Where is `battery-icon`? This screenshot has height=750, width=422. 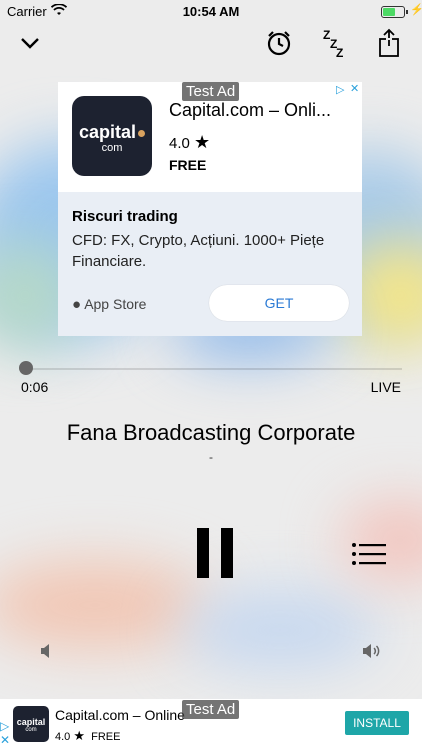 battery-icon is located at coordinates (394, 12).